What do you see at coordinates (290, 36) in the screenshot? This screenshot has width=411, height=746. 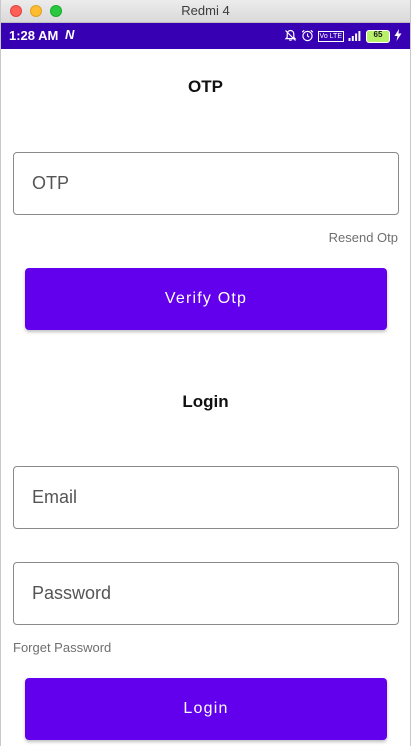 I see `mute-bell-icon` at bounding box center [290, 36].